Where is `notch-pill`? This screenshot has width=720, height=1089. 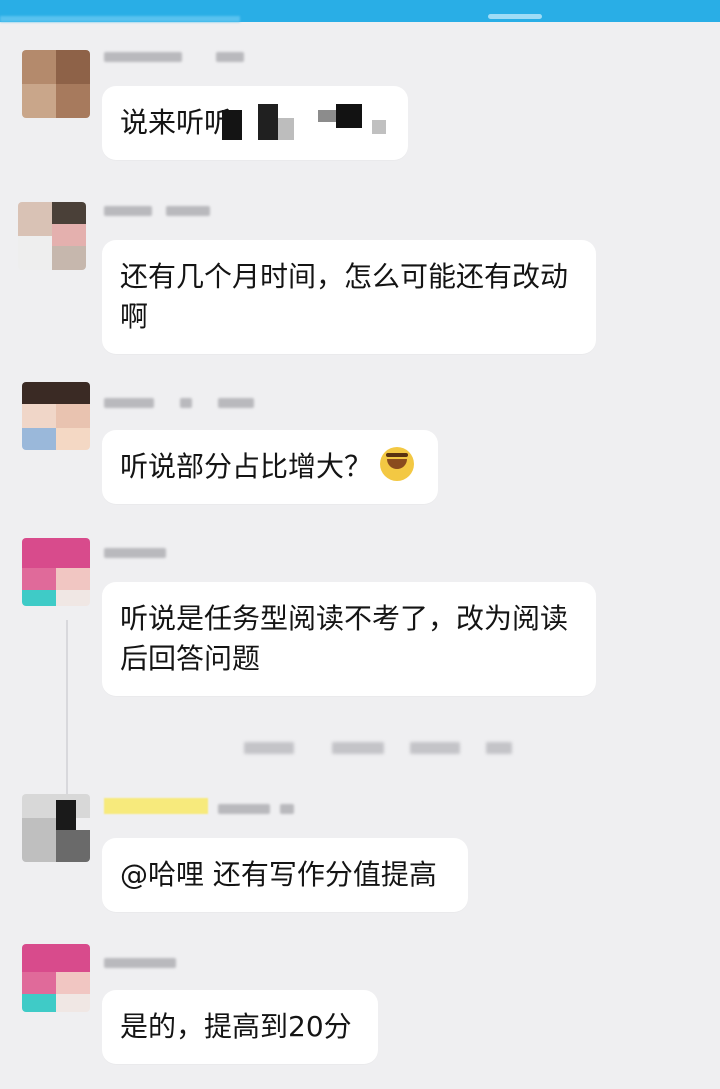
notch-pill is located at coordinates (515, 16).